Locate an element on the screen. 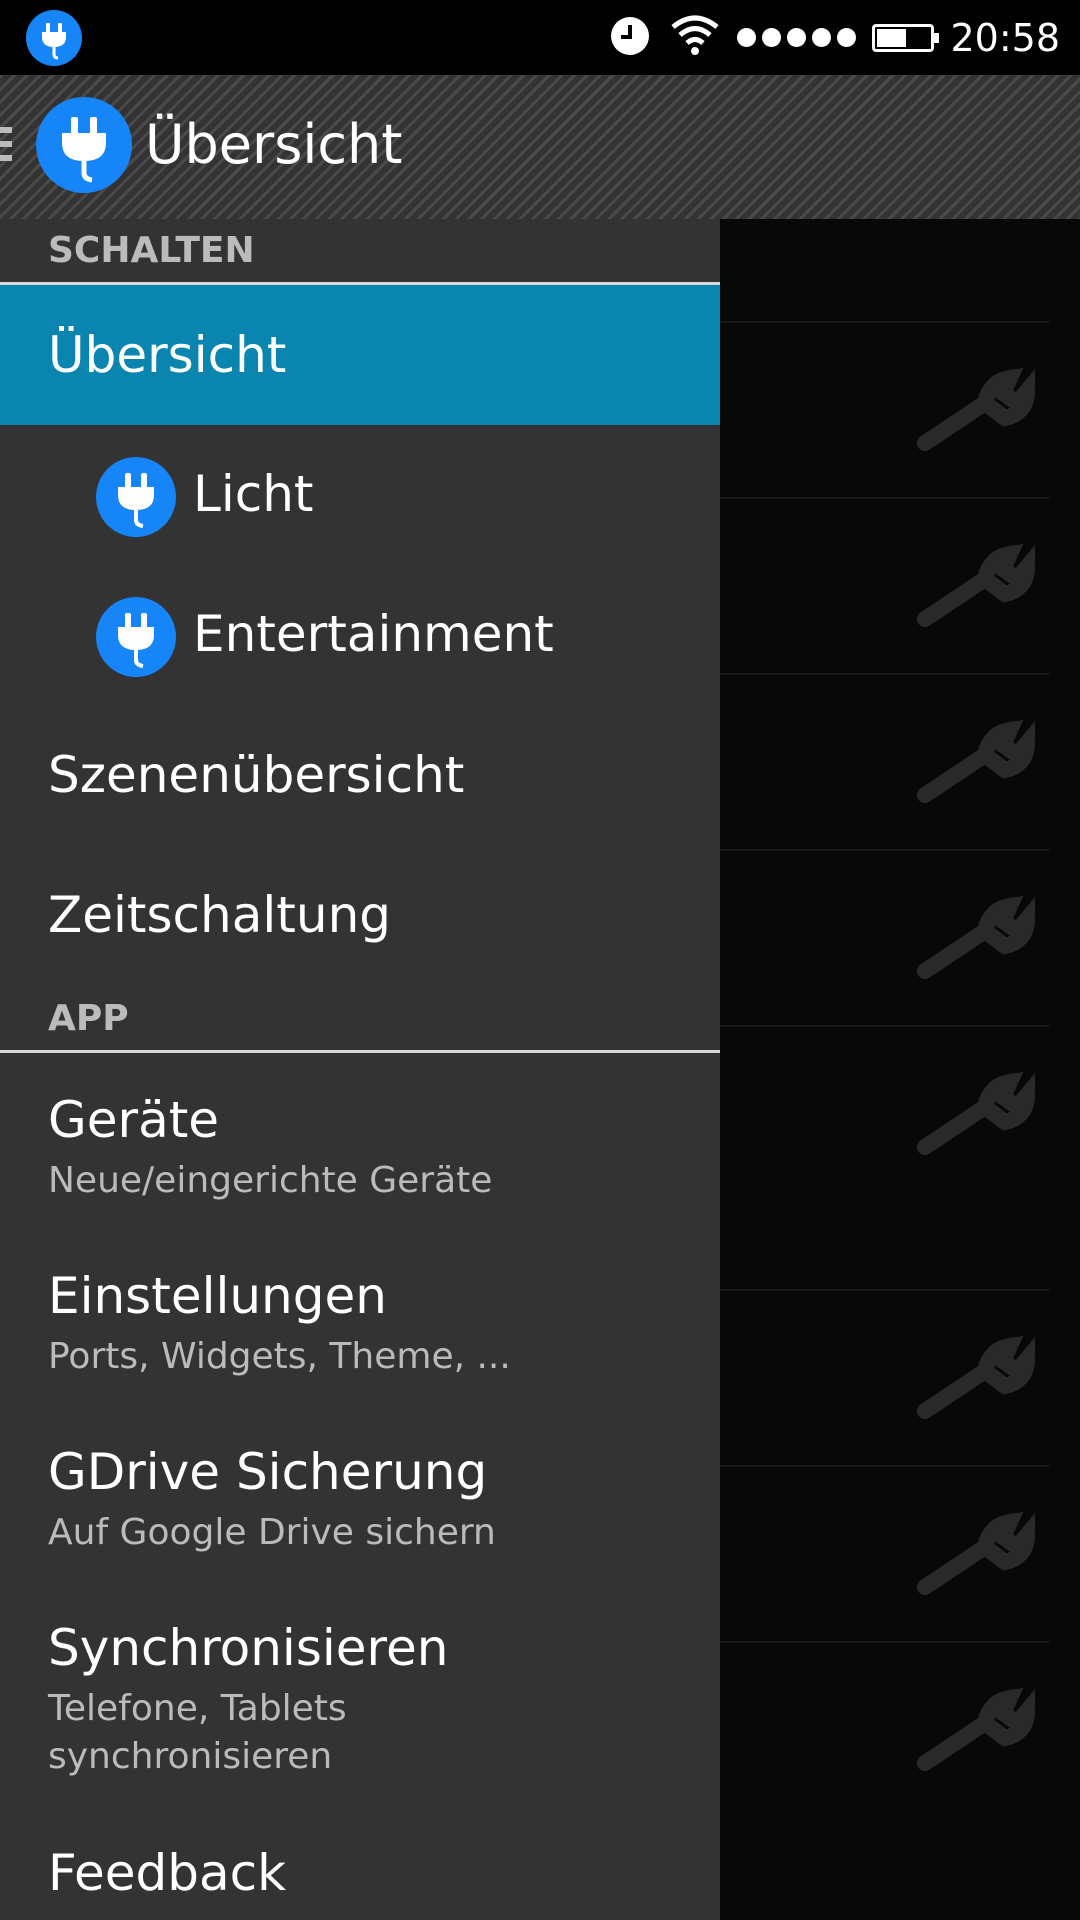  action-bar: Übersicht is located at coordinates (540, 147).